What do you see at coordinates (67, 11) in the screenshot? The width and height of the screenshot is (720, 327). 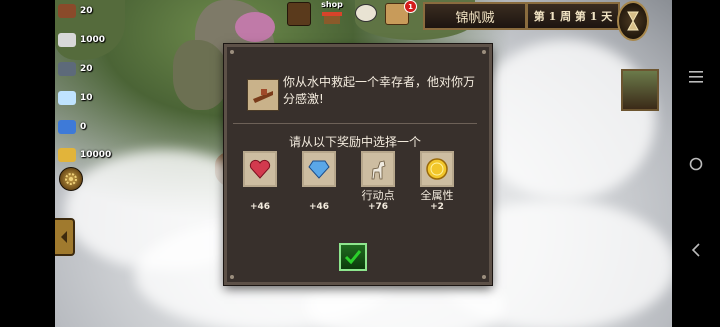 I see `wood-icon` at bounding box center [67, 11].